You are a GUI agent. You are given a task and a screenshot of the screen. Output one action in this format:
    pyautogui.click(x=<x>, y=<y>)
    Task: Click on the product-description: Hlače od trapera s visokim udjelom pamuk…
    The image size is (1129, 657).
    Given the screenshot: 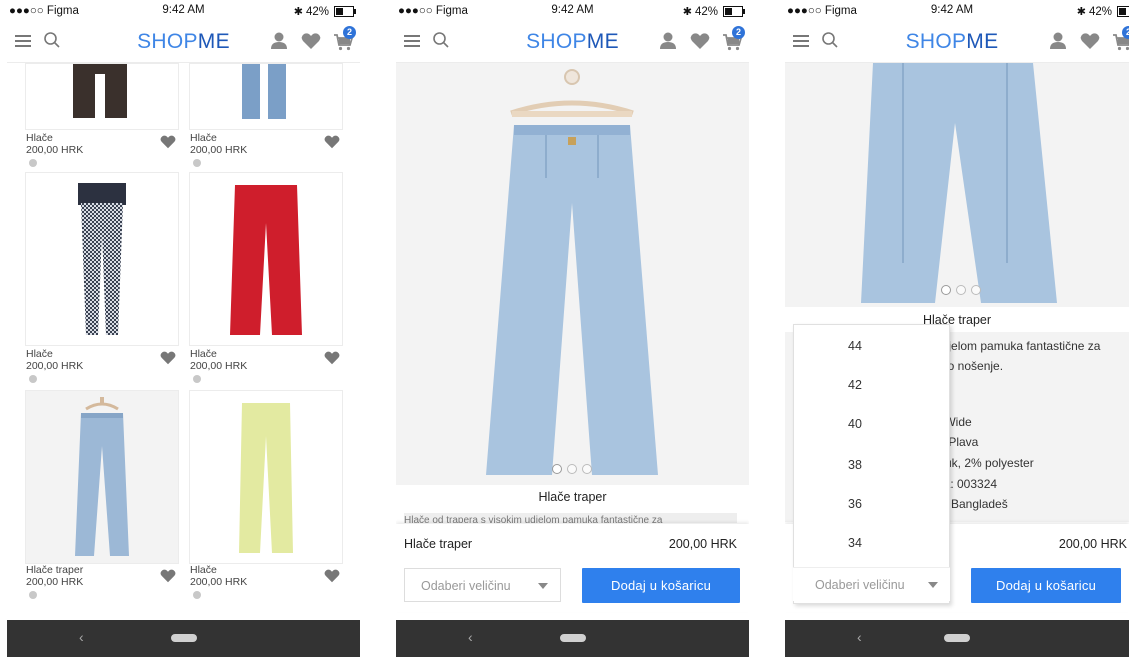 What is the action you would take?
    pyautogui.click(x=570, y=518)
    